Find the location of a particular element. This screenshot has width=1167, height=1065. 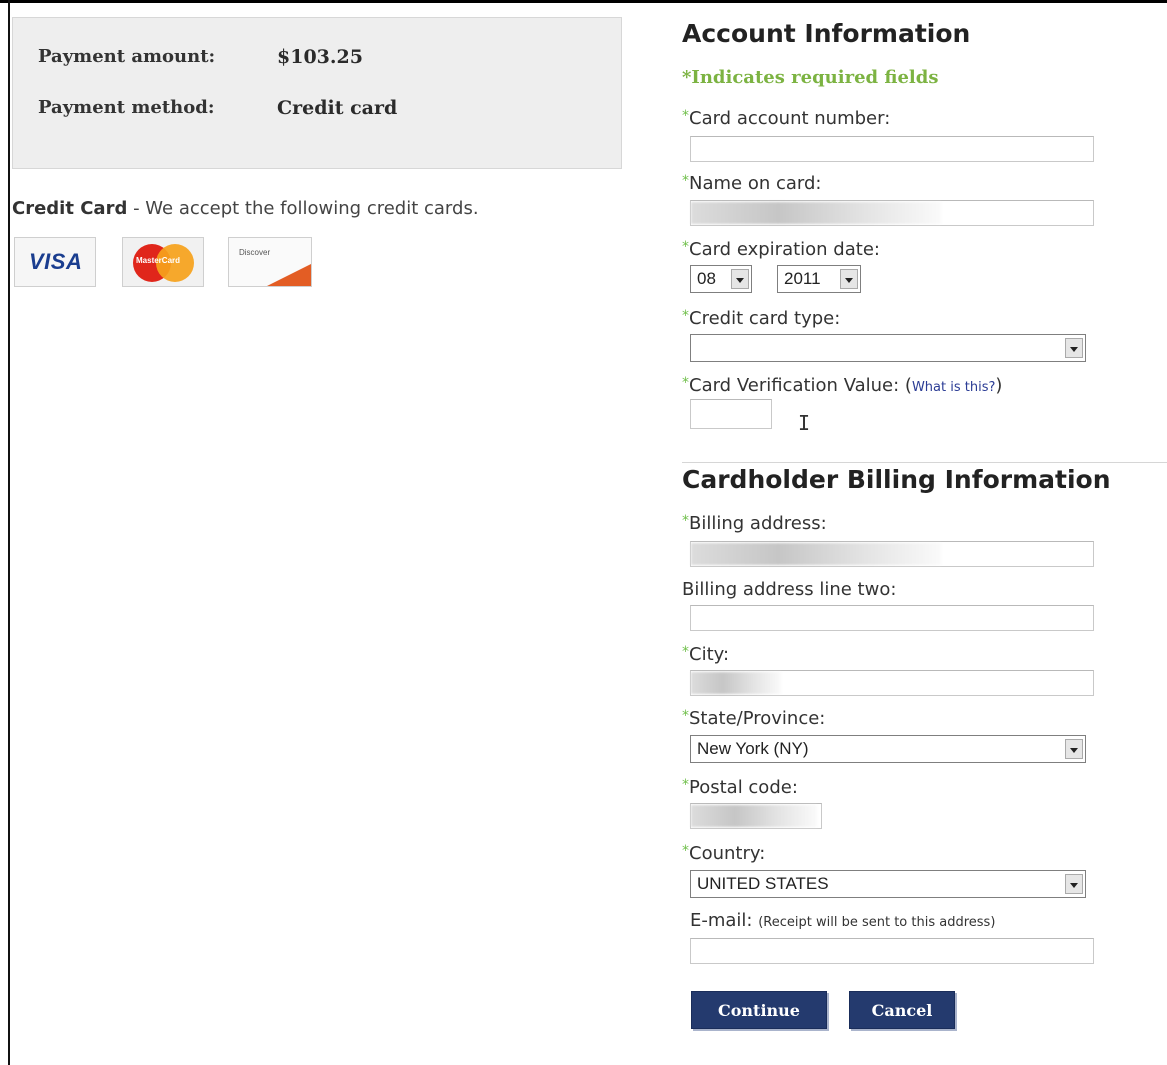

country-label-text: Country: is located at coordinates (727, 853).